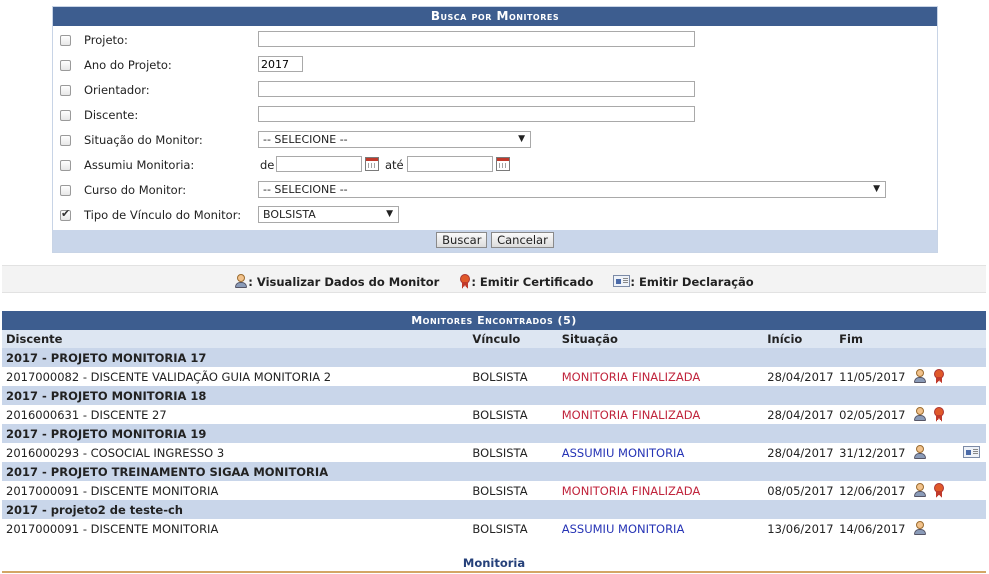 Image resolution: width=989 pixels, height=574 pixels. I want to click on assumiu-label: Assumiu Monitoria:, so click(139, 165).